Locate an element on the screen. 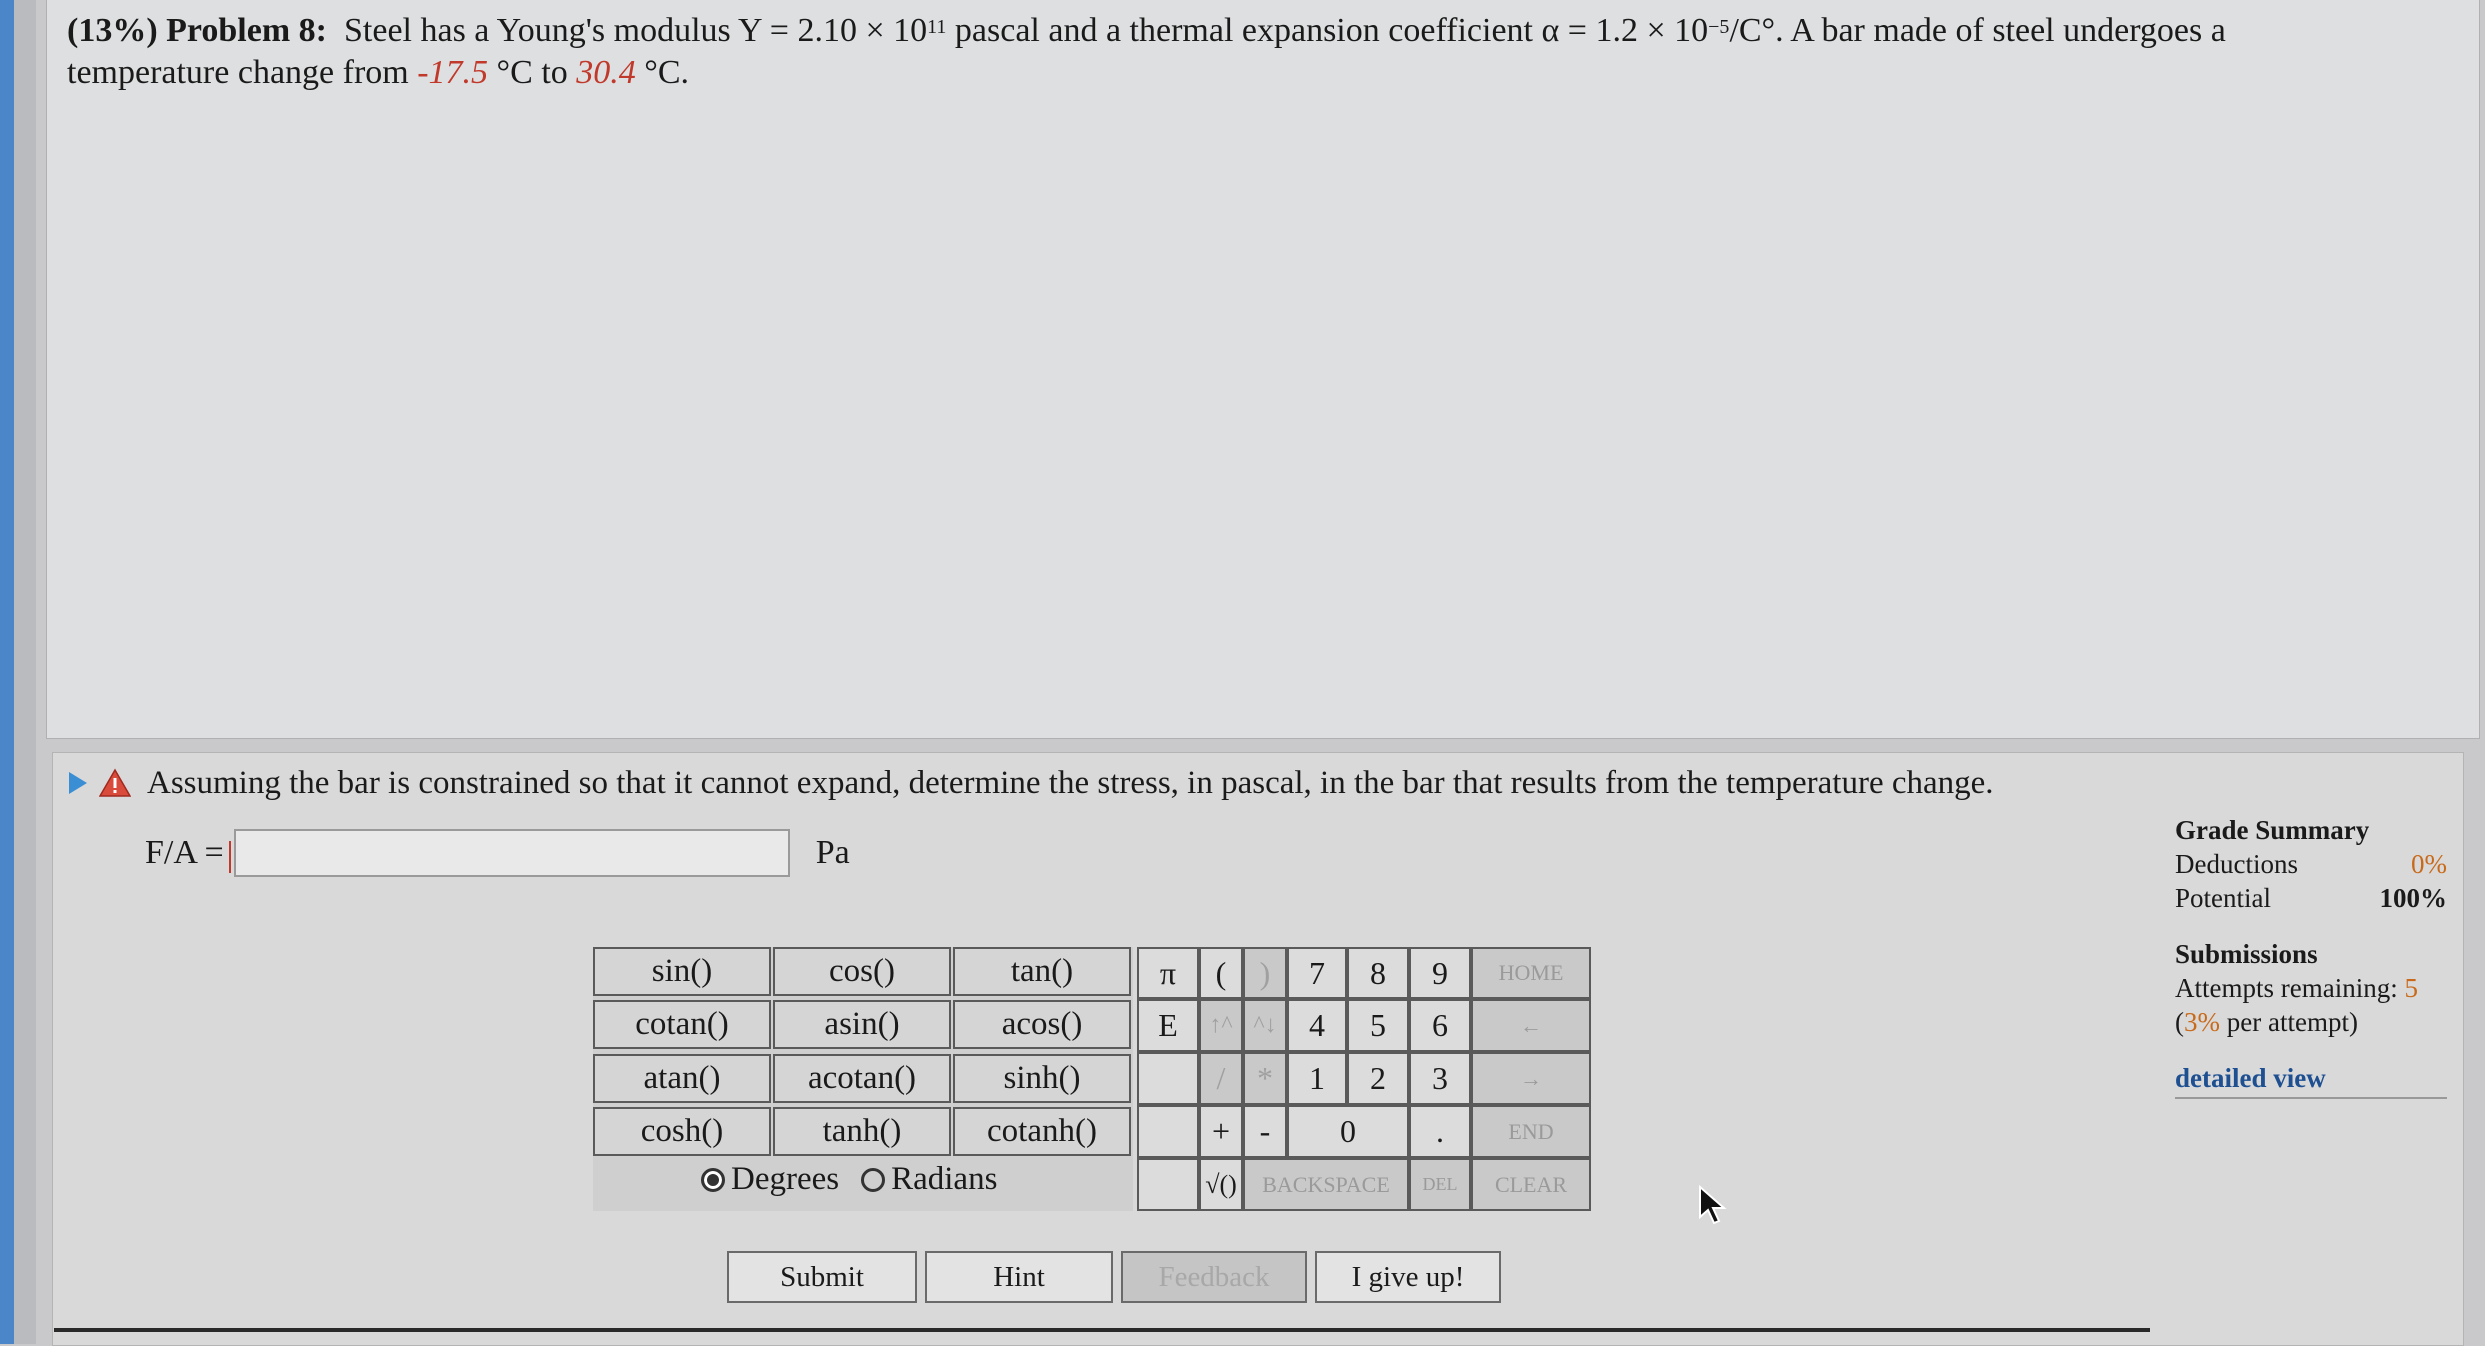  radians-radio is located at coordinates (873, 1179).